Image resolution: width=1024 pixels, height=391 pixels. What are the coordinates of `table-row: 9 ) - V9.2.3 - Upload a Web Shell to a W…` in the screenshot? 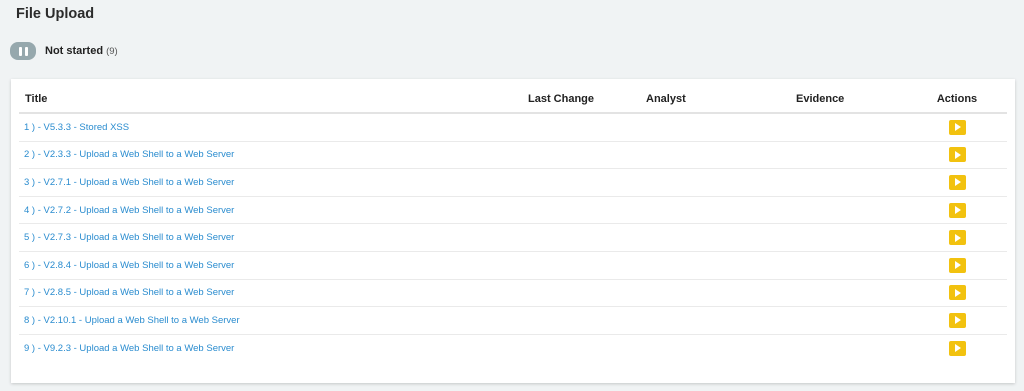 It's located at (513, 347).